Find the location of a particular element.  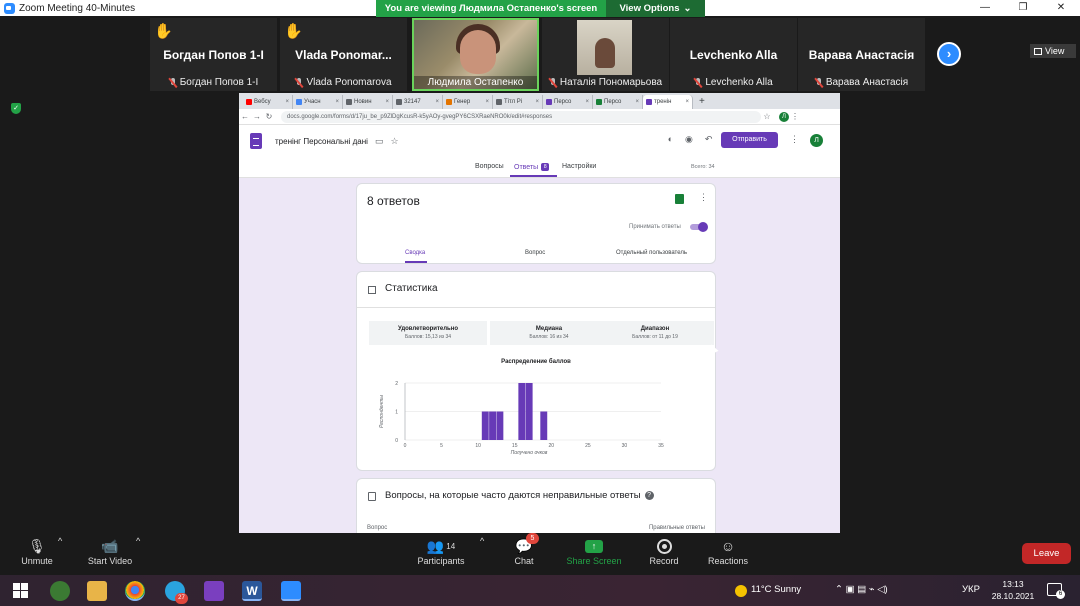

help-icon: ? is located at coordinates (649, 495).